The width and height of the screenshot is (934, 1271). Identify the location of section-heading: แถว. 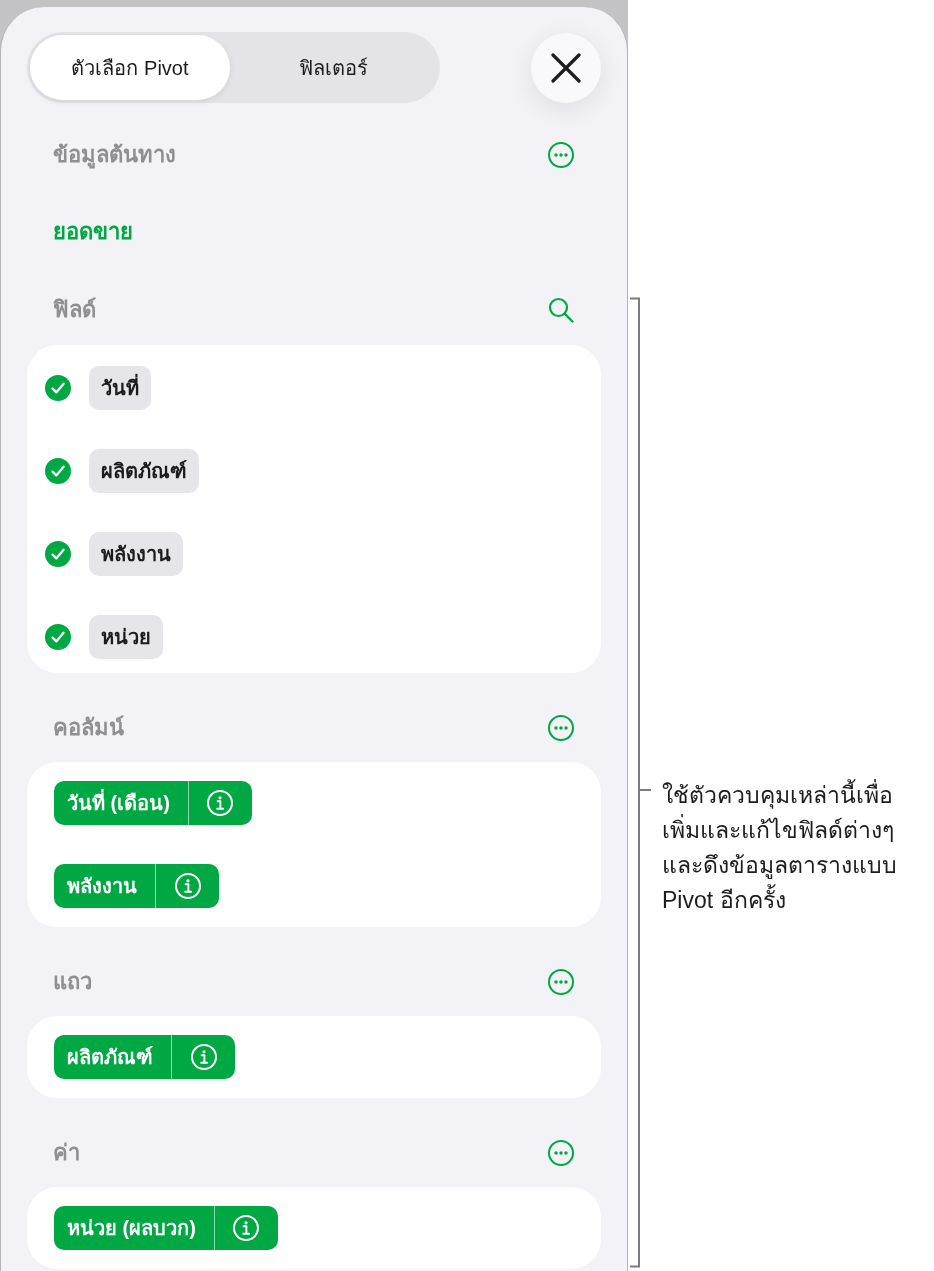
(72, 982).